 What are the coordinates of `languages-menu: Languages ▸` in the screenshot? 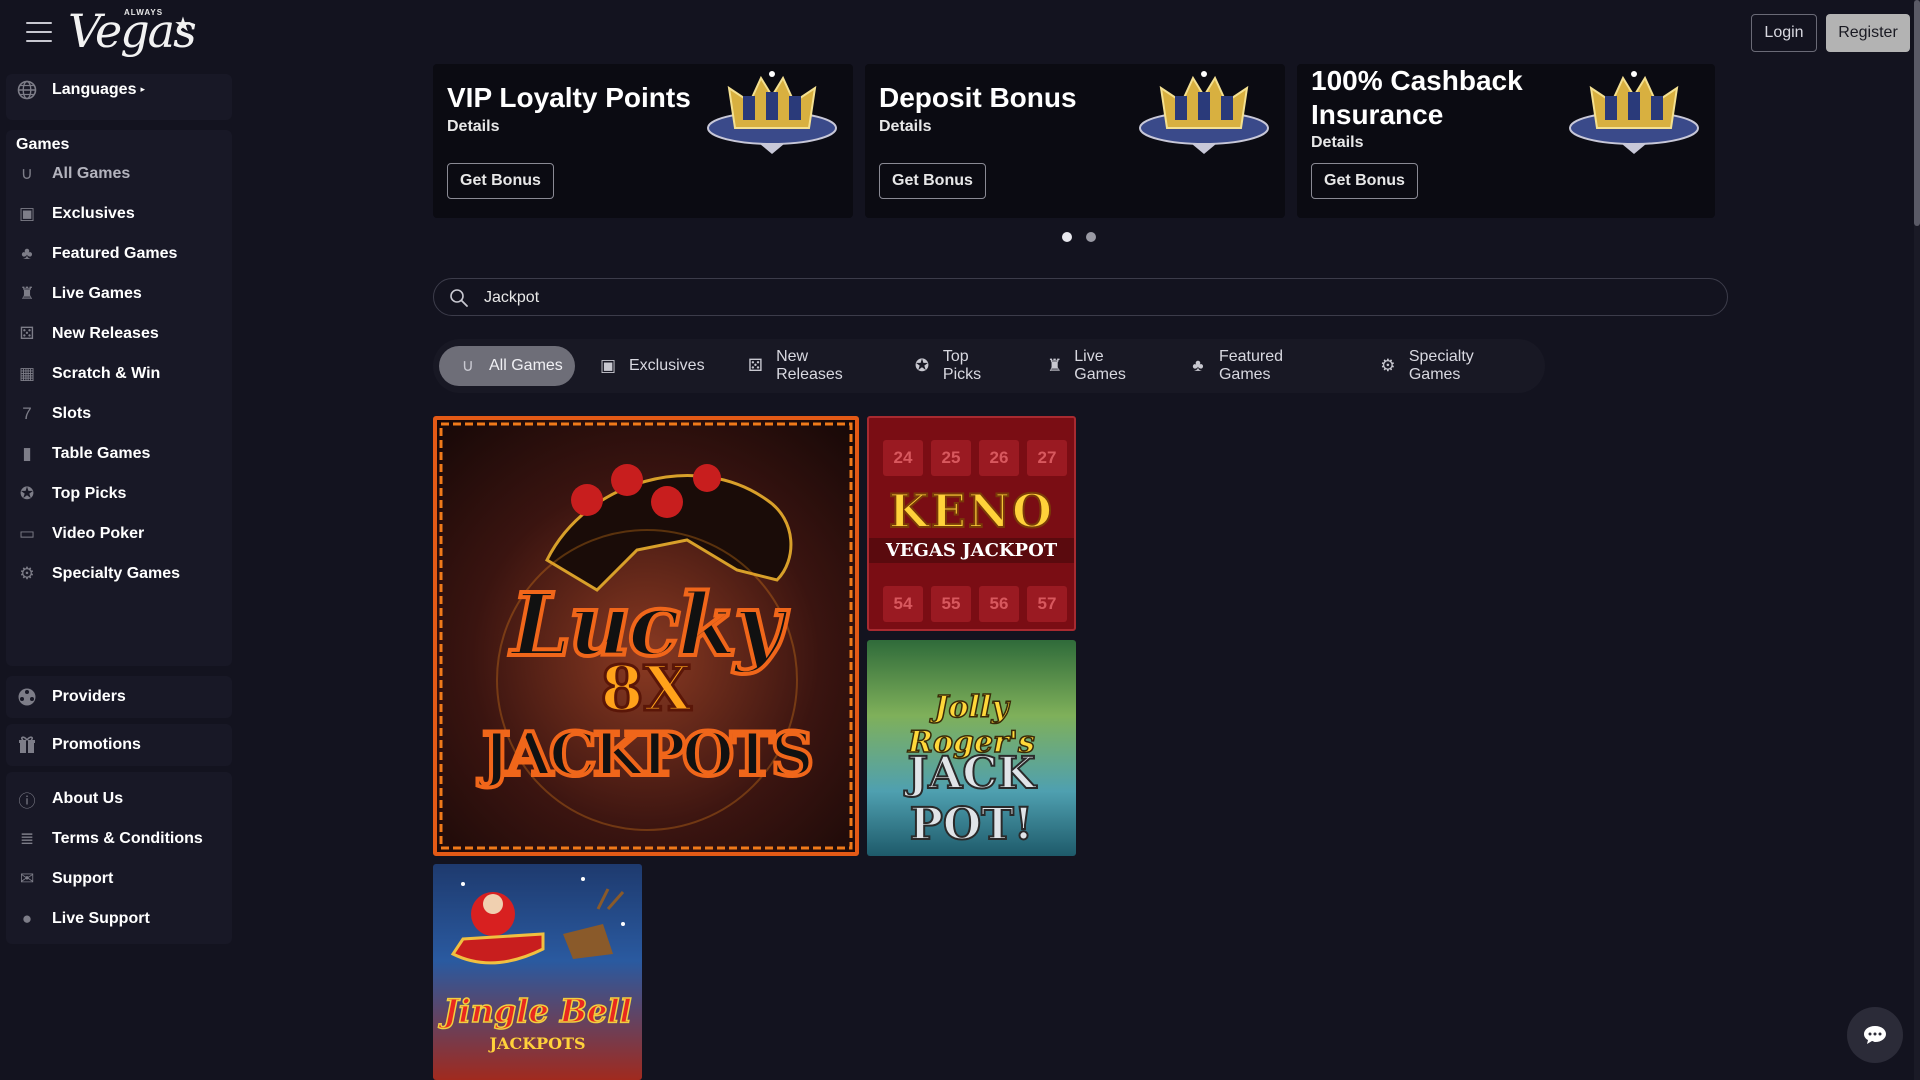 It's located at (118, 90).